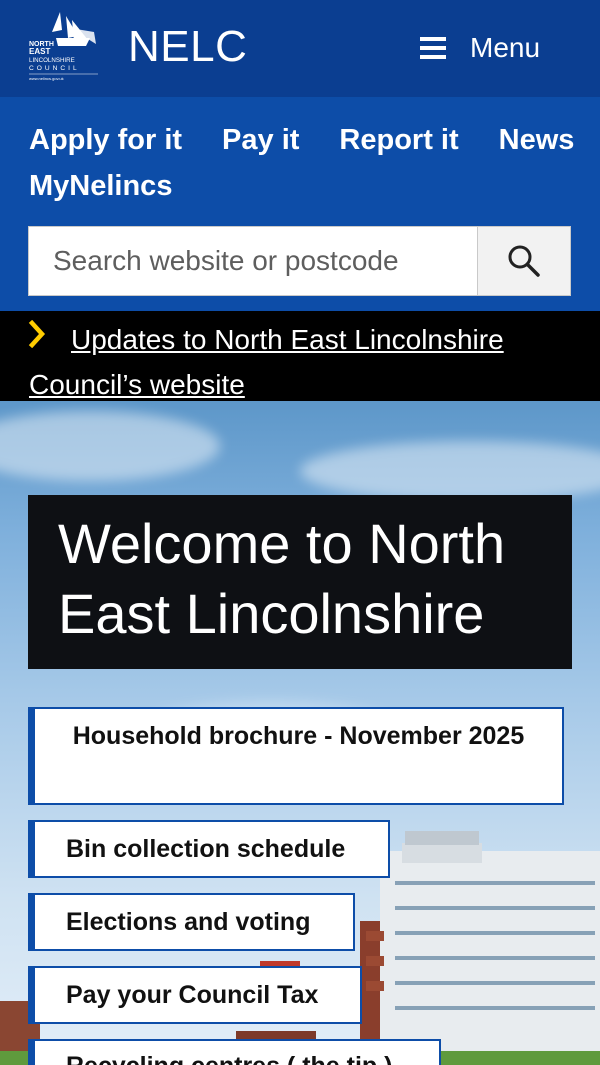 Image resolution: width=600 pixels, height=1065 pixels. What do you see at coordinates (52, 60) in the screenshot?
I see `logo-text-lincs: LINCOLNSHIRE` at bounding box center [52, 60].